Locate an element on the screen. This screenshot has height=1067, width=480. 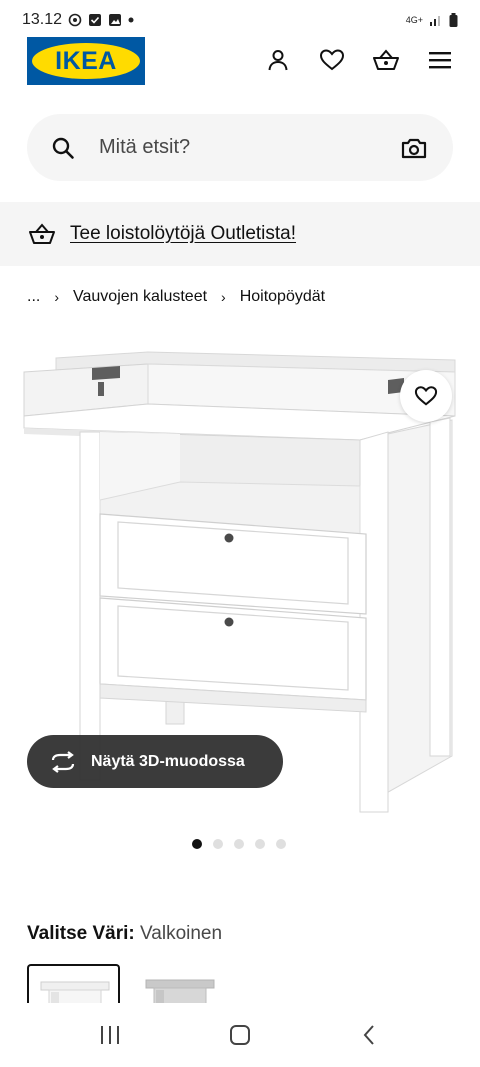
search-bar: Mitä etsit? is located at coordinates (240, 147).